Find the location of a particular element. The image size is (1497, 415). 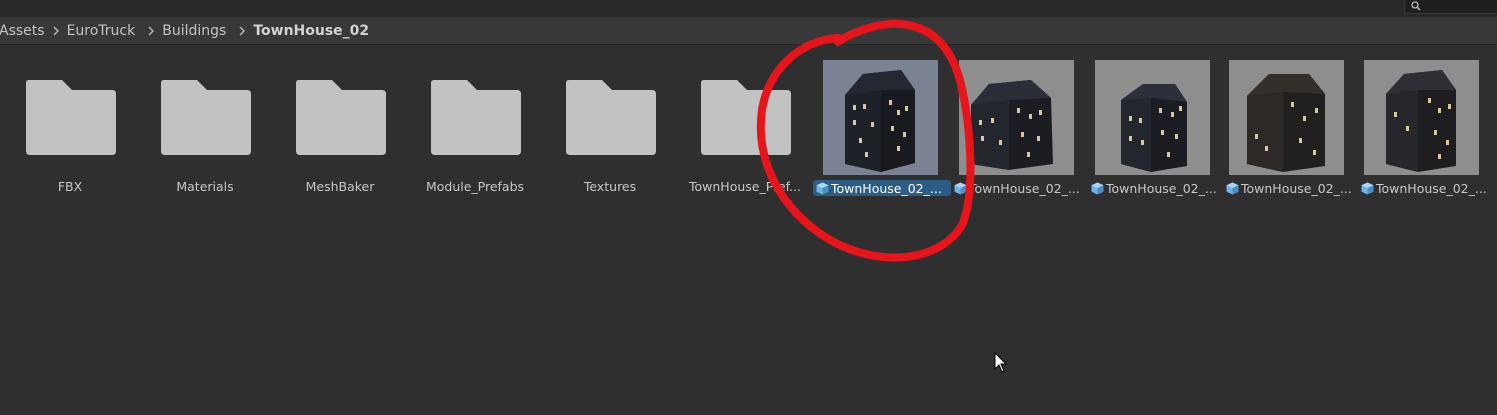

folder-item: Module_Prefabs is located at coordinates (475, 131).